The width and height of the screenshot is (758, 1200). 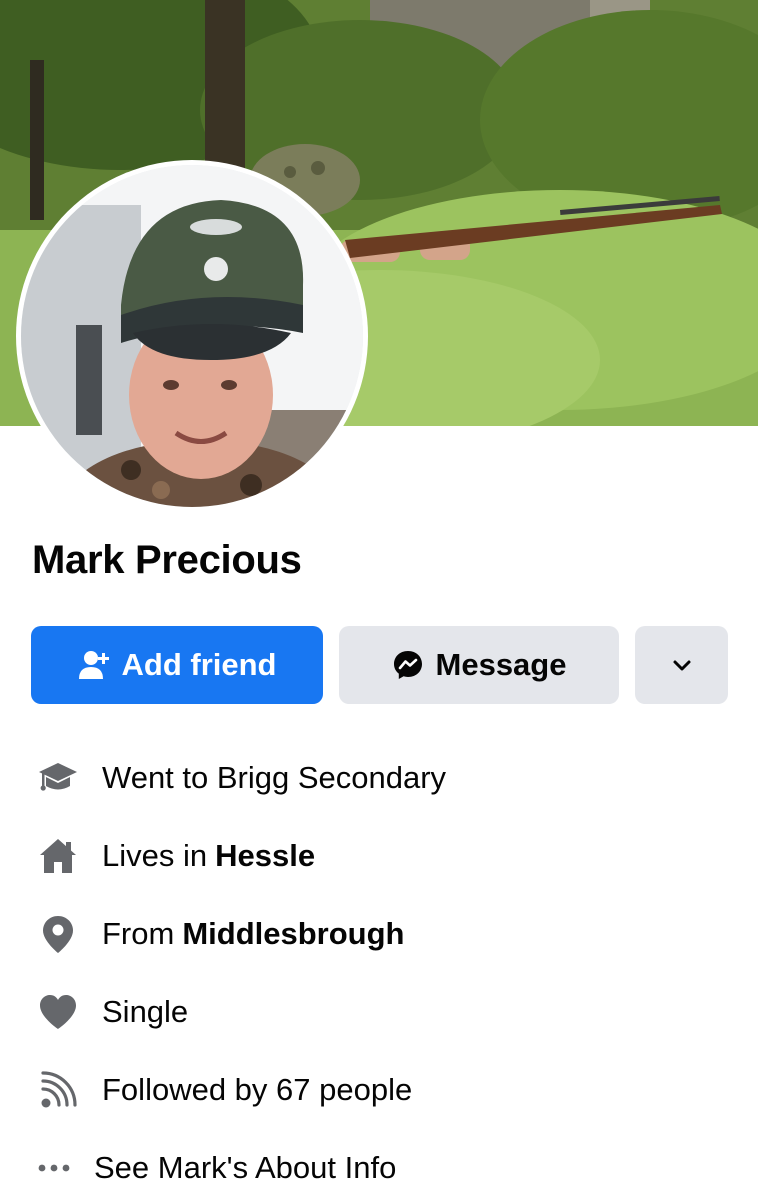 I want to click on info-education: Went to Brigg Secondary, so click(x=382, y=778).